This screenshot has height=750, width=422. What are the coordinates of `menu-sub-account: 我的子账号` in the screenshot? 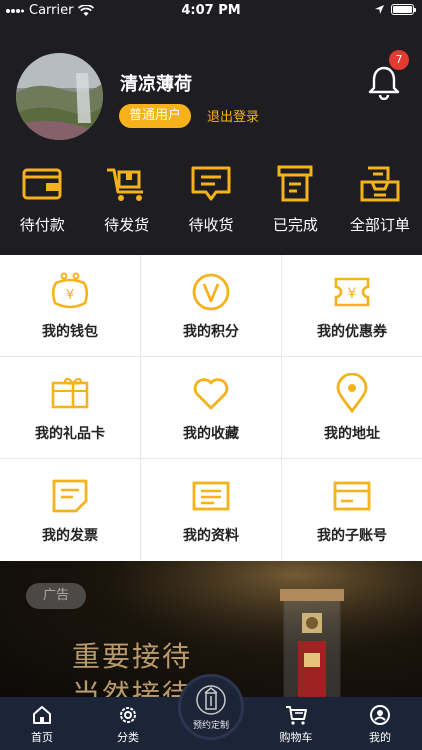 It's located at (352, 510).